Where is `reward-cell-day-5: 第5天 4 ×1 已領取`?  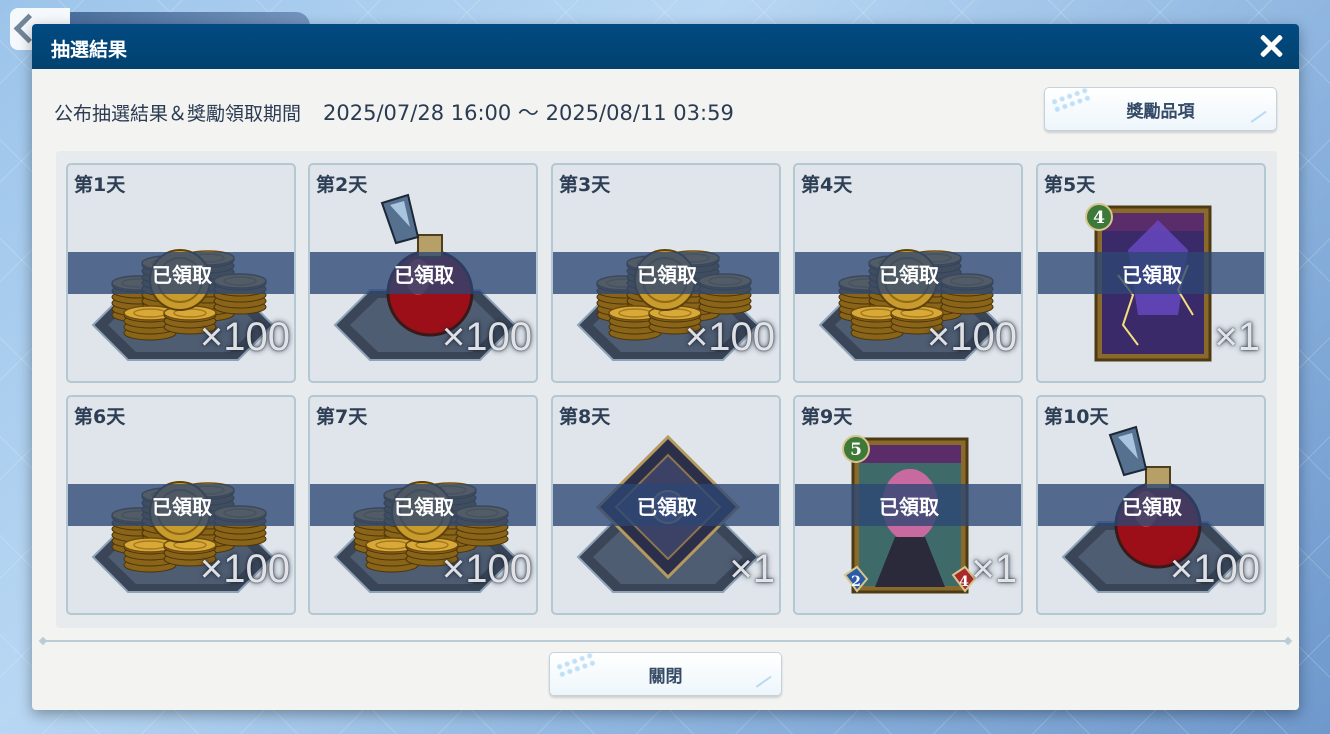 reward-cell-day-5: 第5天 4 ×1 已領取 is located at coordinates (1151, 273).